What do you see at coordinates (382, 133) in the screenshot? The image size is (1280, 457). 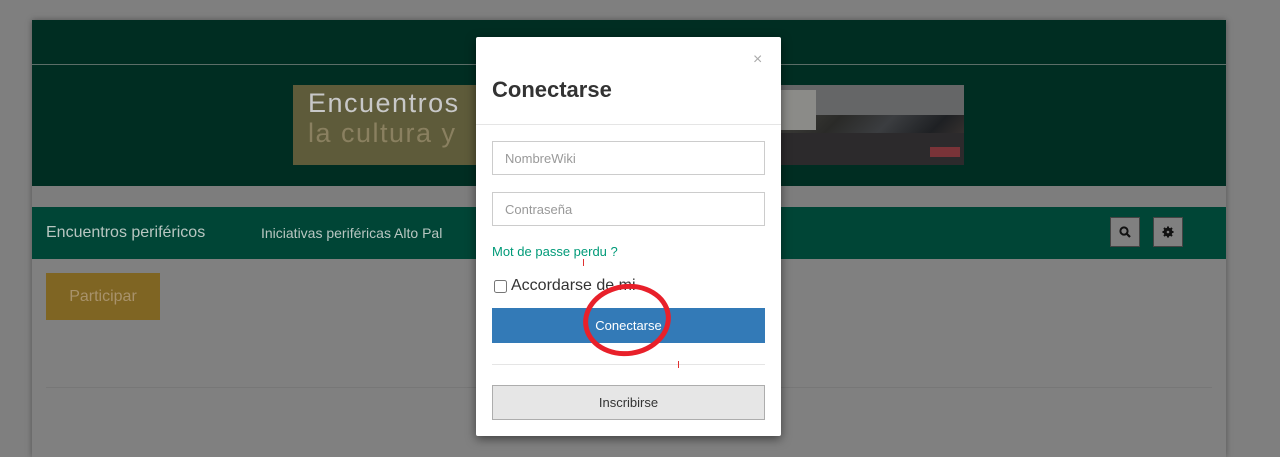 I see `banner-title-line2: la cultura y` at bounding box center [382, 133].